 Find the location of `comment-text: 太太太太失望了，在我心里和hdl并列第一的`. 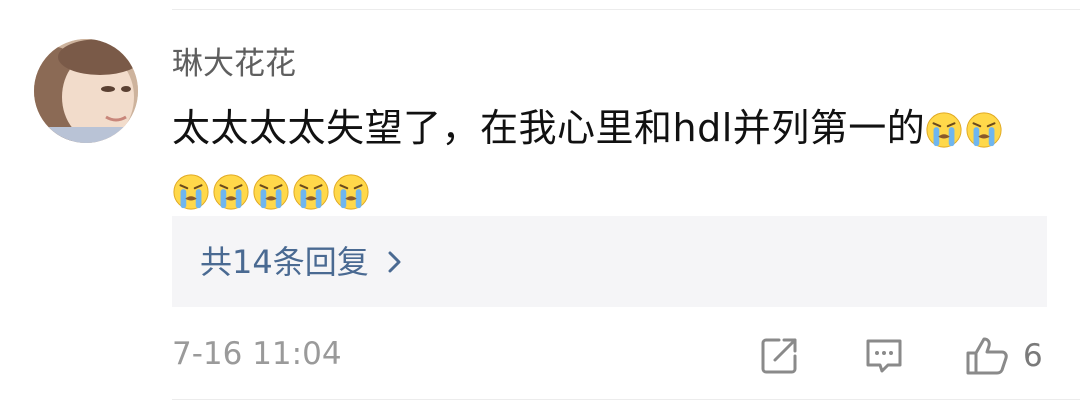

comment-text: 太太太太失望了，在我心里和hdl并列第一的 is located at coordinates (549, 128).